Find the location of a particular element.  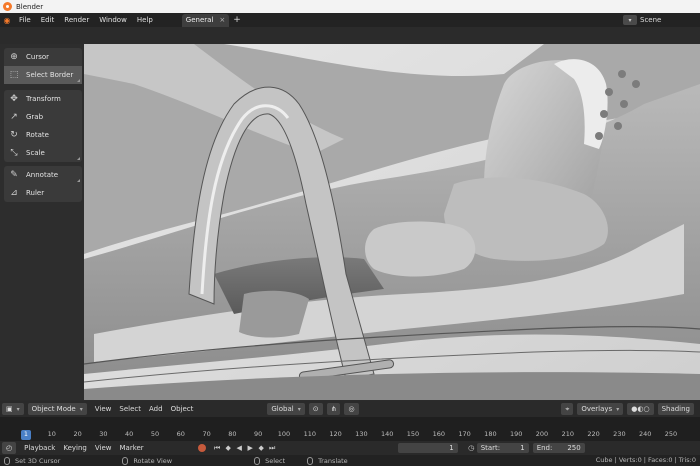

timeline-tick-label: 250 is located at coordinates (671, 434).